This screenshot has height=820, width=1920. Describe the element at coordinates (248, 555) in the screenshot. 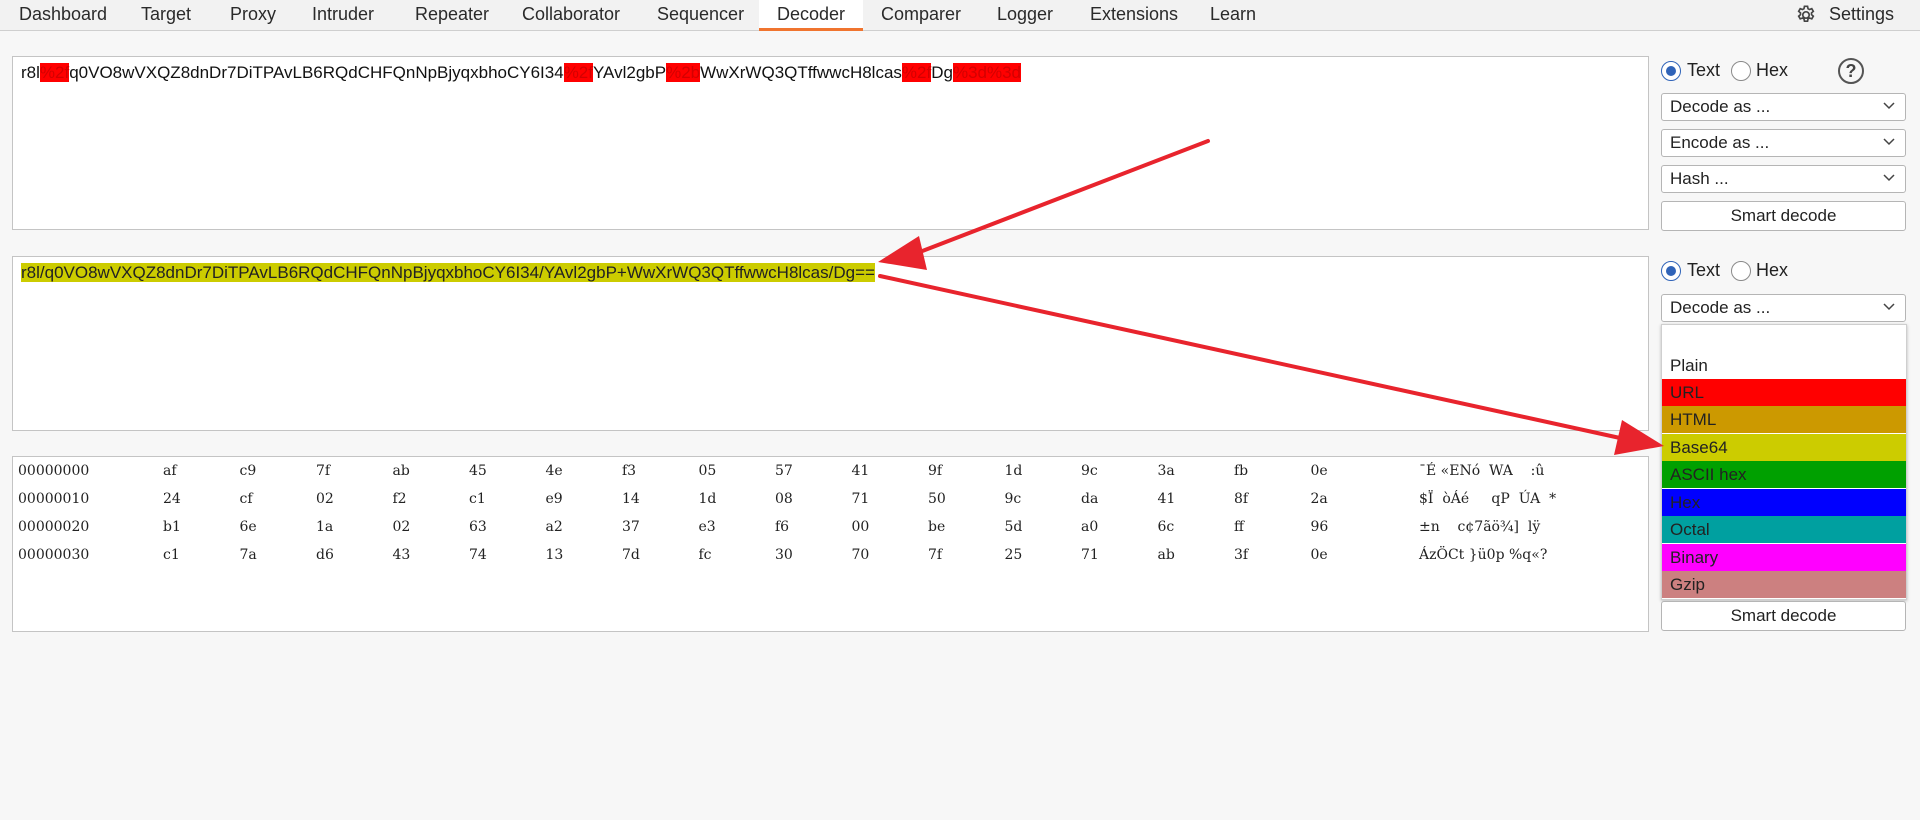

I see `hex-byte: 7a` at that location.